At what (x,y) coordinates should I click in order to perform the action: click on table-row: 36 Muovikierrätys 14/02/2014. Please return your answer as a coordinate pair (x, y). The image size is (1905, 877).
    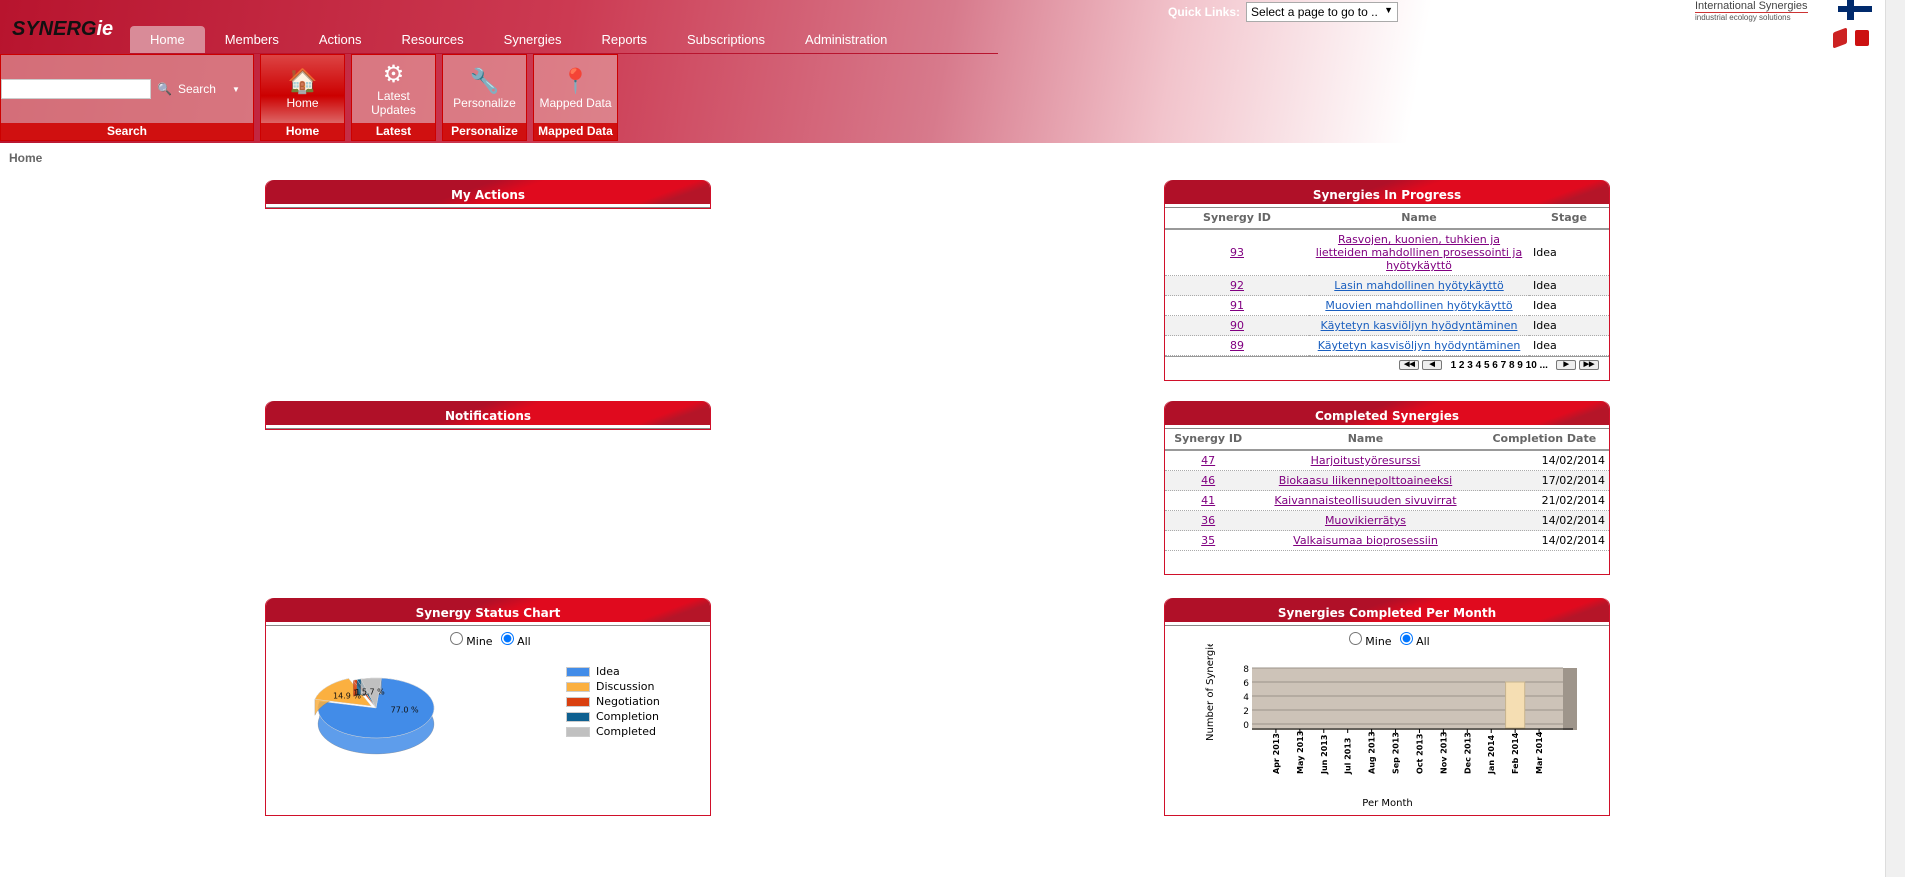
    Looking at the image, I should click on (1387, 520).